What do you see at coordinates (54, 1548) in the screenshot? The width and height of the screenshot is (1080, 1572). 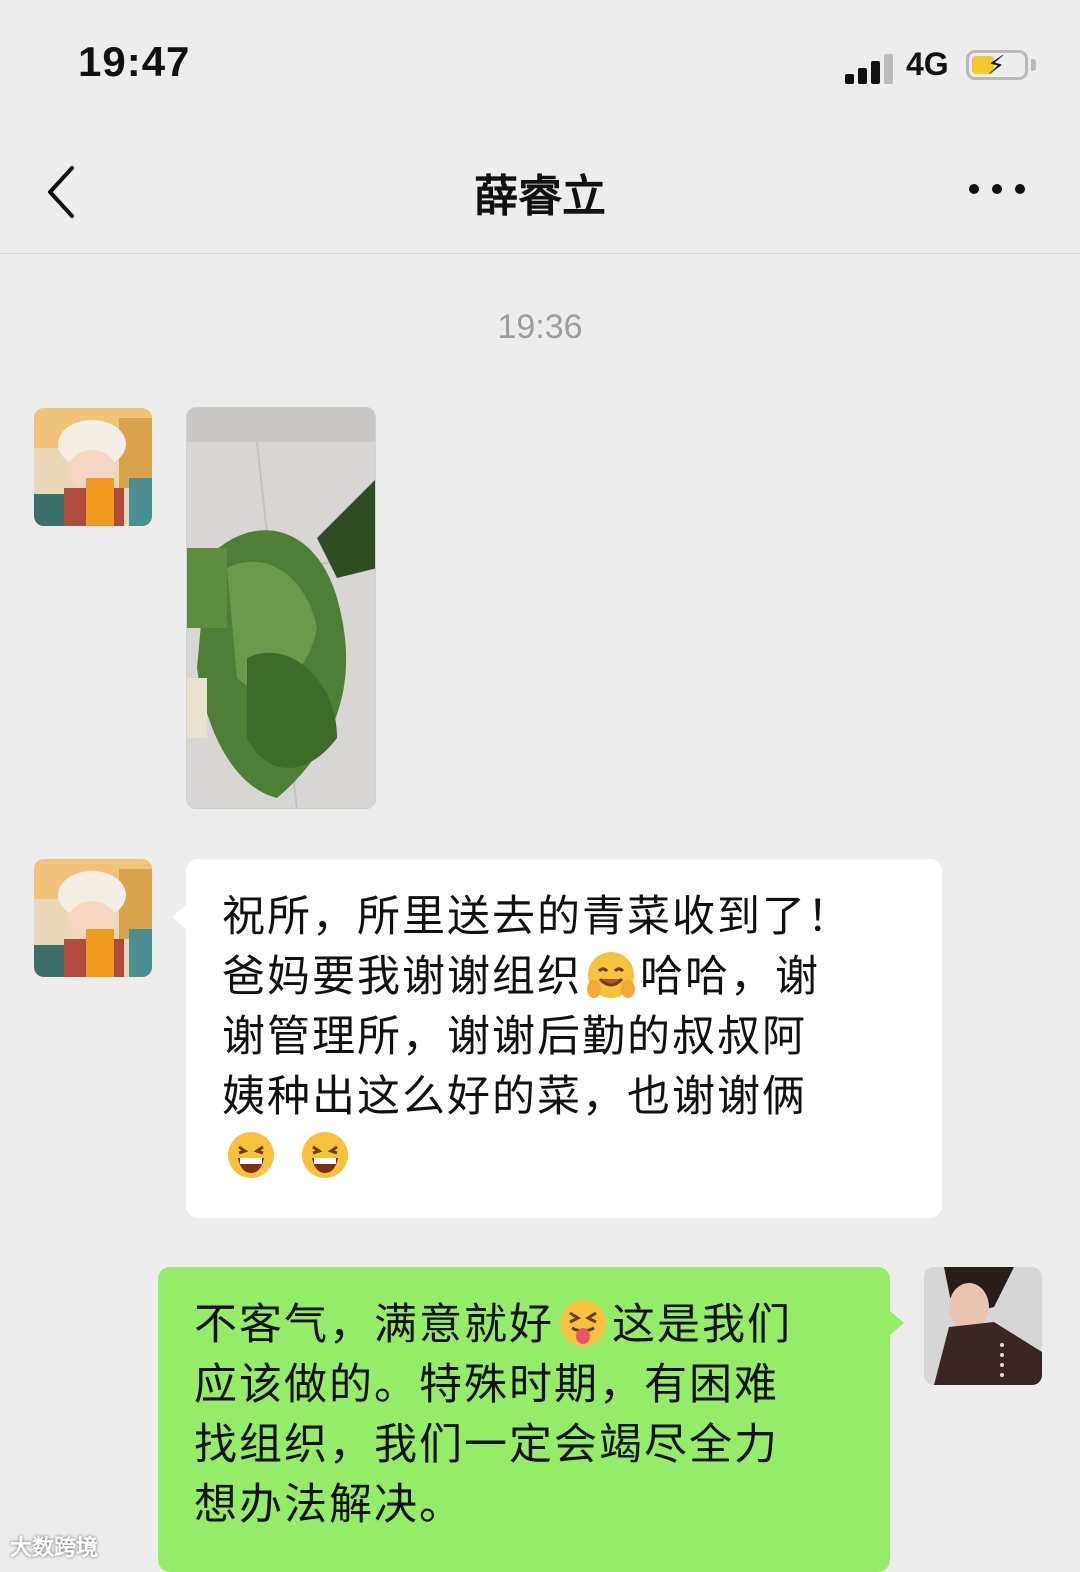 I see `watermark: 大数跨境` at bounding box center [54, 1548].